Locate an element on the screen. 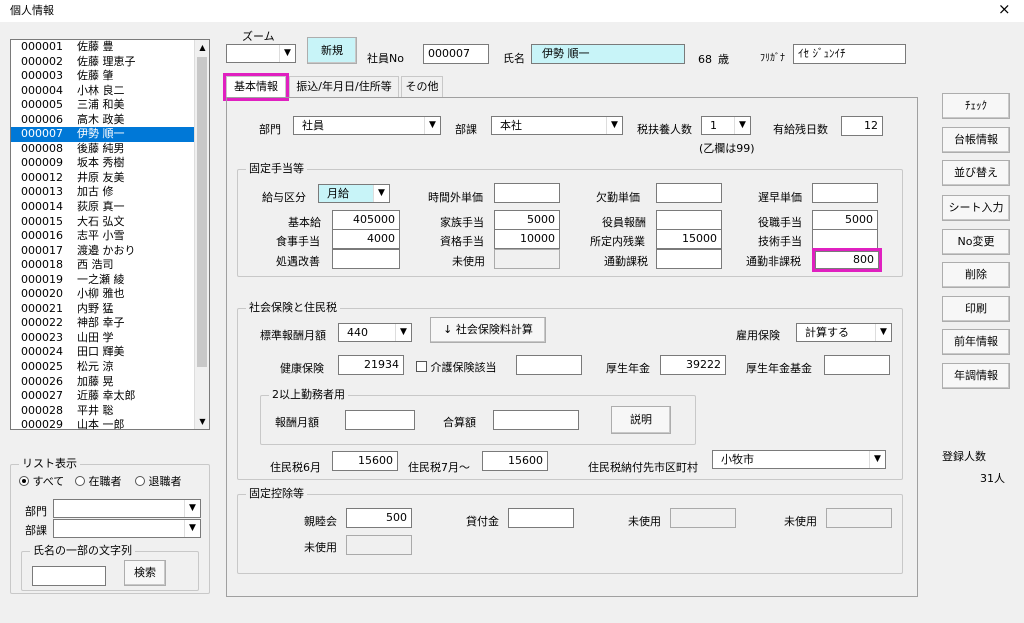 This screenshot has height=623, width=1024. list-item: 000018 西 浩司 is located at coordinates (110, 265).